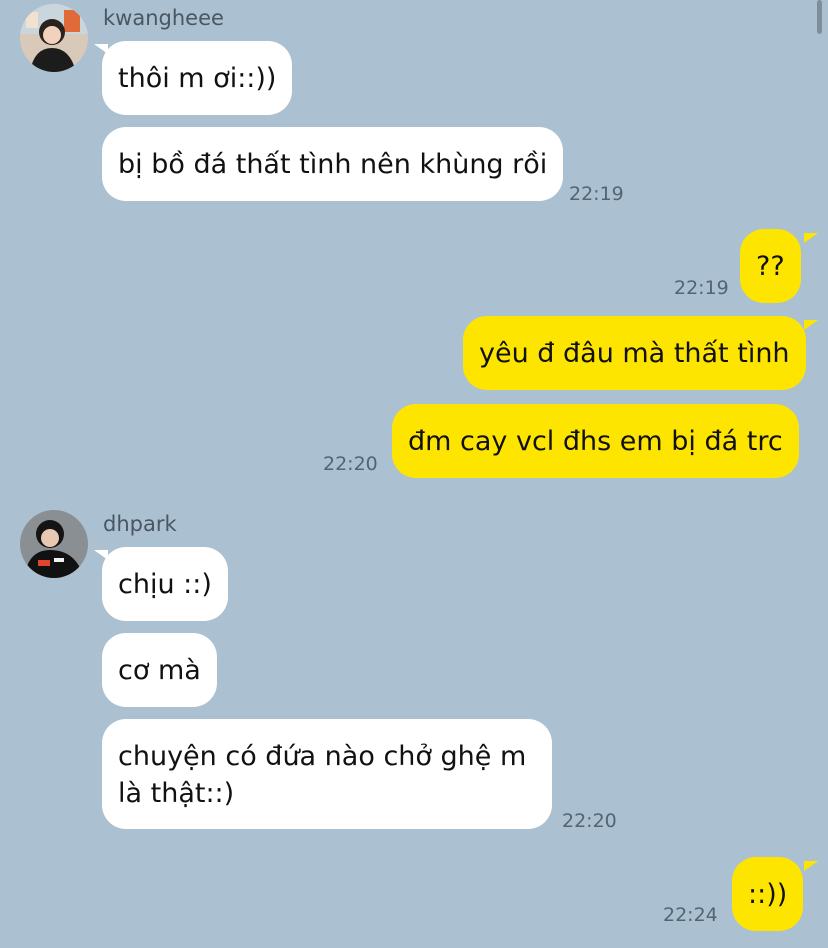 This screenshot has height=948, width=828. What do you see at coordinates (634, 353) in the screenshot?
I see `outgoing-message: yêu đ đâu mà thất tình` at bounding box center [634, 353].